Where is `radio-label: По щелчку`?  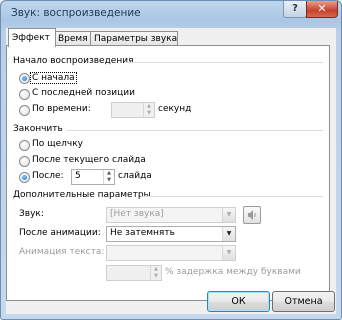 radio-label: По щелчку is located at coordinates (57, 144).